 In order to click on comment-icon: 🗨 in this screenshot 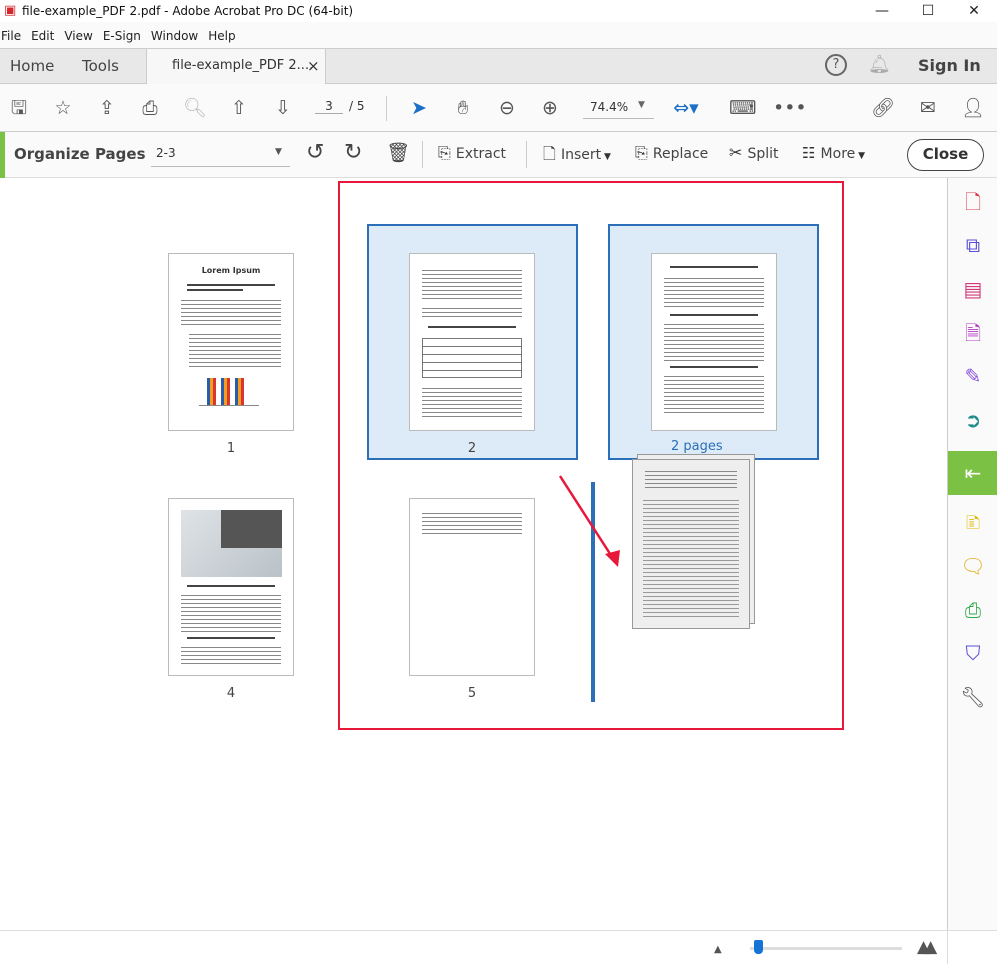, I will do `click(973, 566)`.